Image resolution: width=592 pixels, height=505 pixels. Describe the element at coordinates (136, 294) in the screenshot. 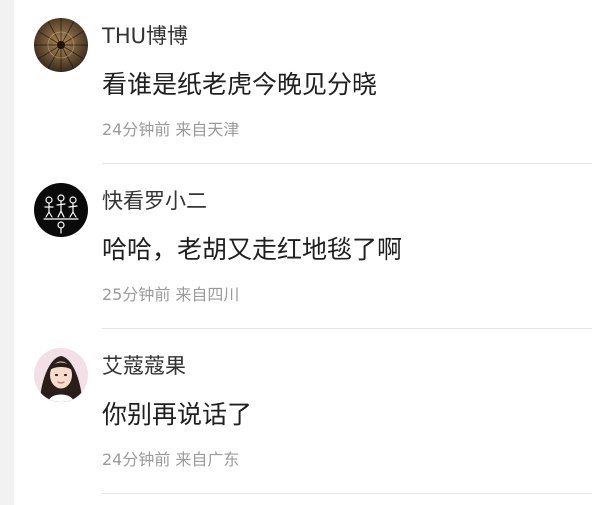

I see `comment-time: 25分钟前` at that location.